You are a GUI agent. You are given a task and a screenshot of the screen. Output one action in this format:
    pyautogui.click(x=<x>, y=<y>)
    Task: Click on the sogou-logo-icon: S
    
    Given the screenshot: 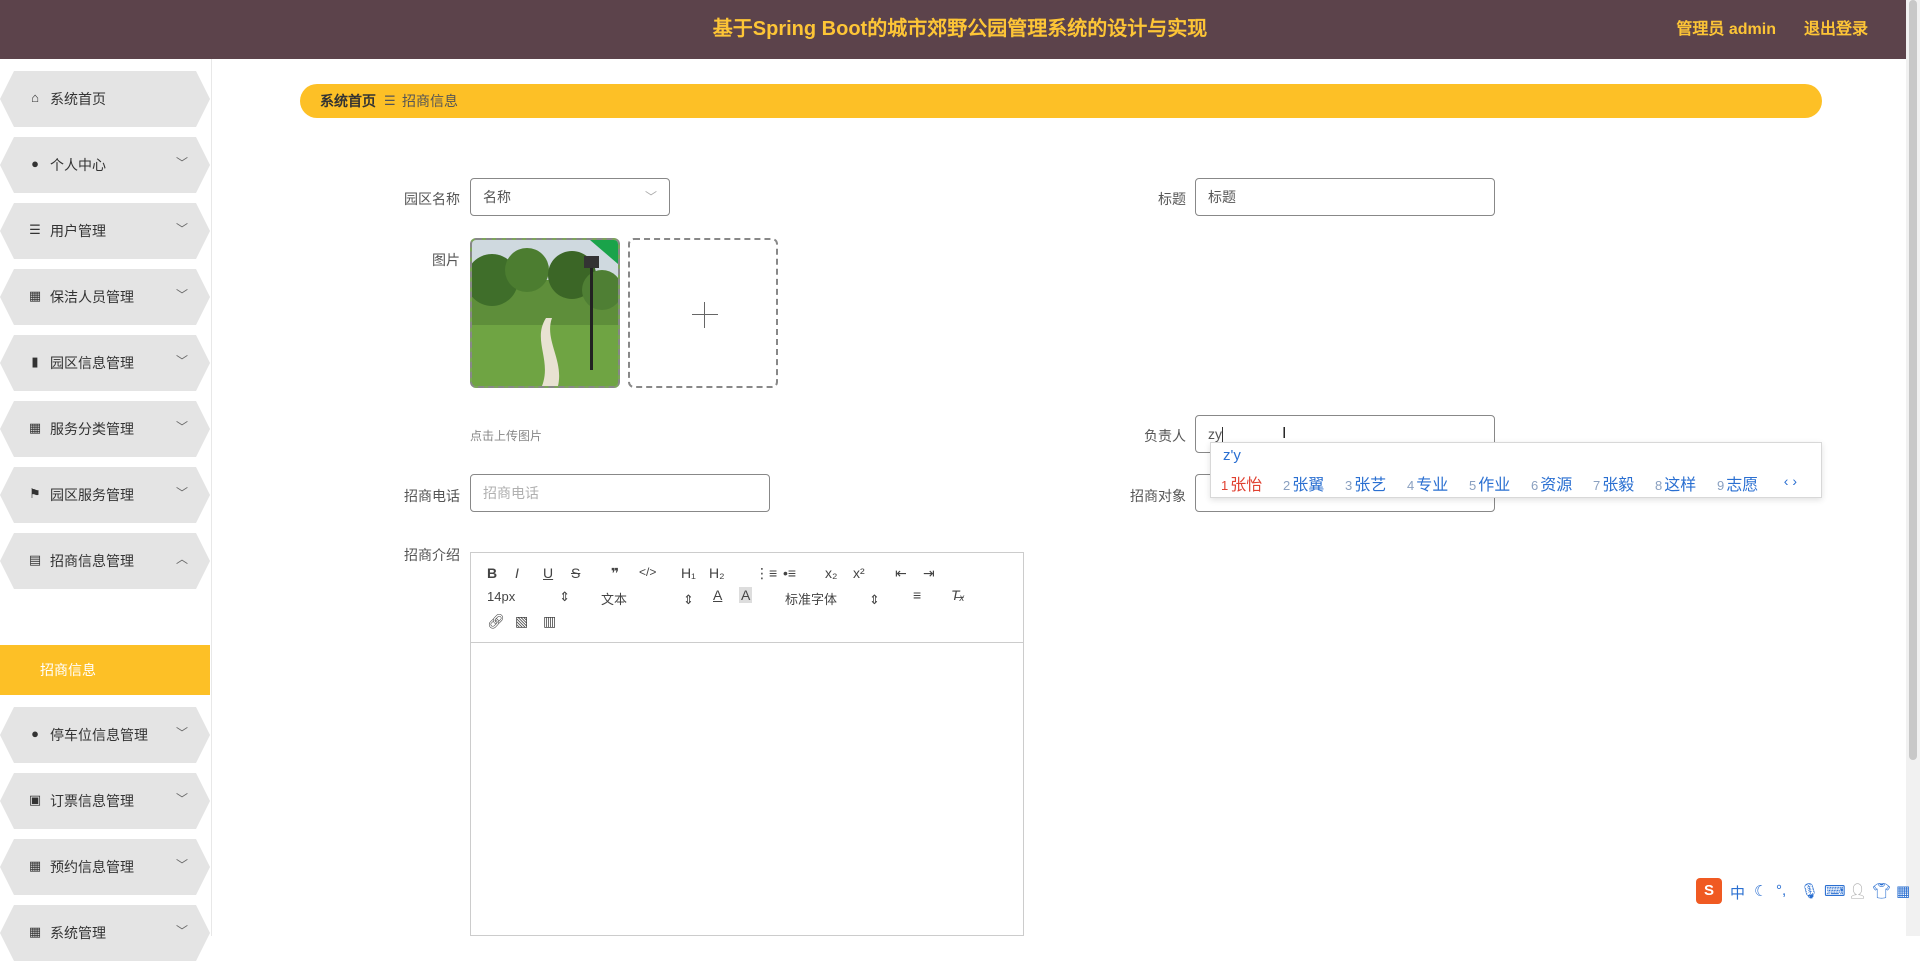 What is the action you would take?
    pyautogui.click(x=1709, y=891)
    